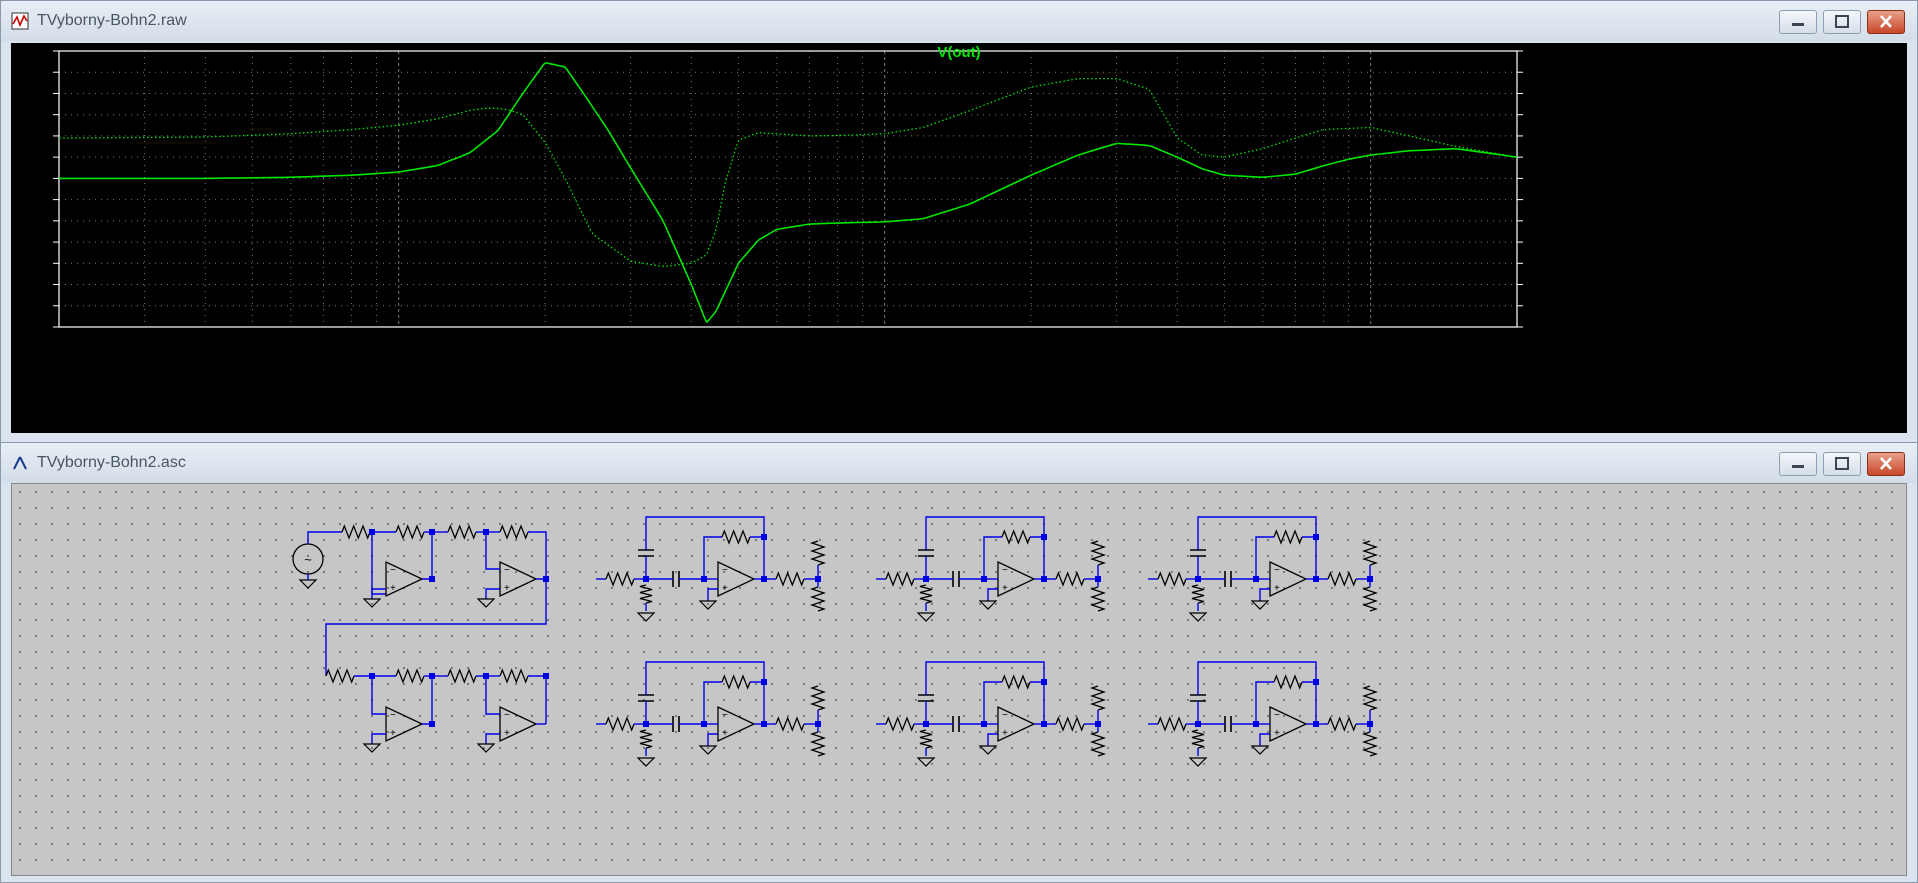 The height and width of the screenshot is (883, 1918). Describe the element at coordinates (1842, 22) in the screenshot. I see `maximize-button` at that location.